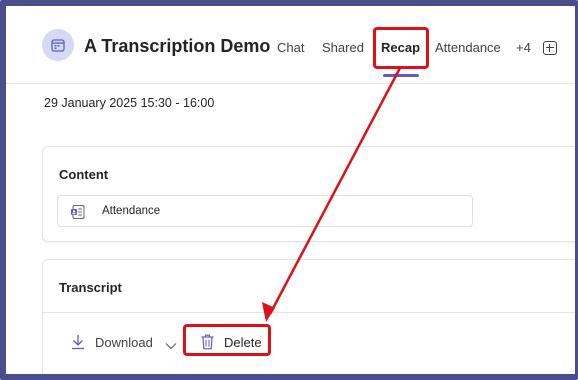 The width and height of the screenshot is (578, 380). What do you see at coordinates (343, 47) in the screenshot?
I see `tab-shared: Shared` at bounding box center [343, 47].